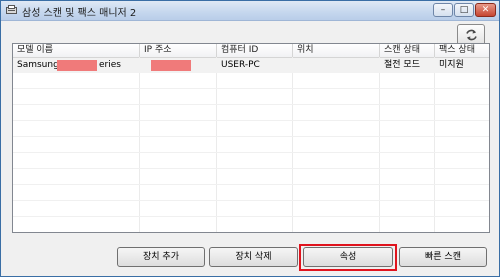 The image size is (500, 277). Describe the element at coordinates (464, 10) in the screenshot. I see `maximize-button: □` at that location.